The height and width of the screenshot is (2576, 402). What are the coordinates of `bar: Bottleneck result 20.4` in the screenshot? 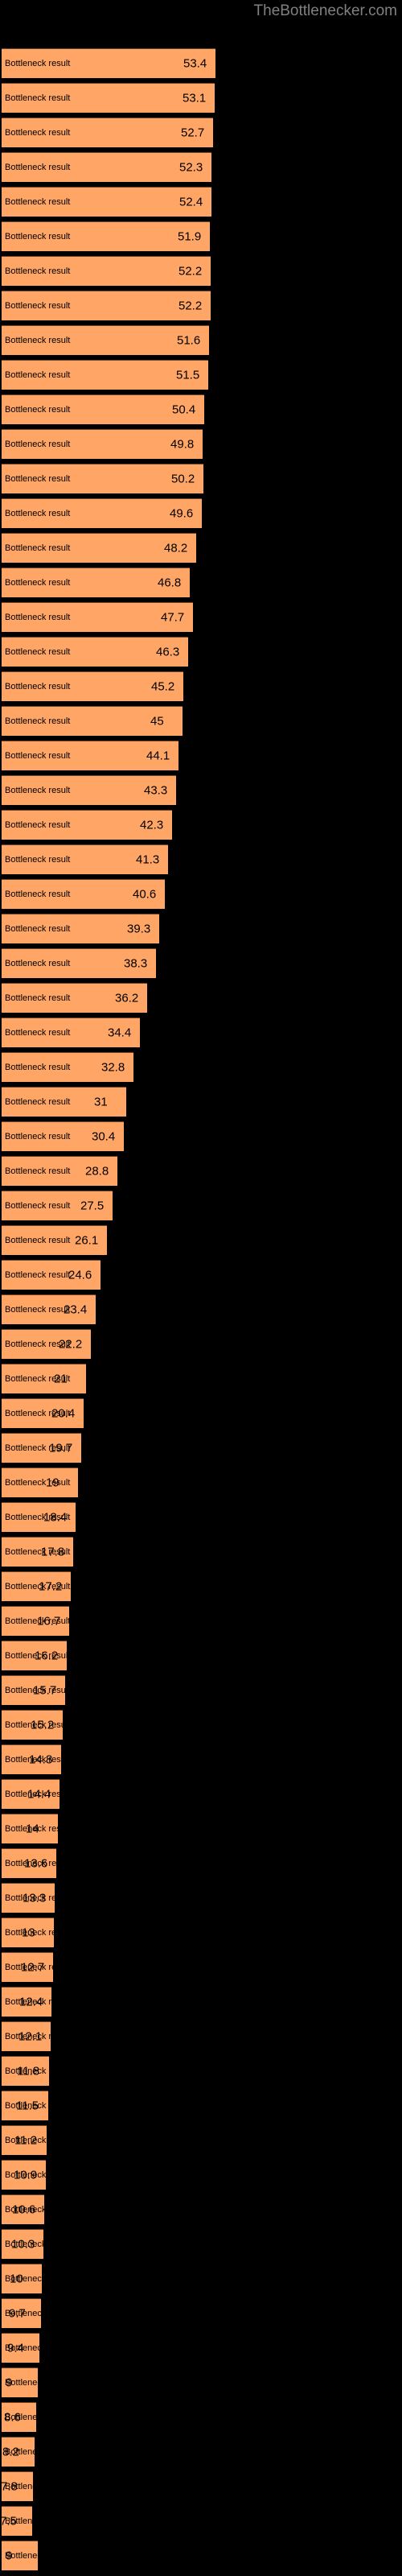 It's located at (43, 1413).